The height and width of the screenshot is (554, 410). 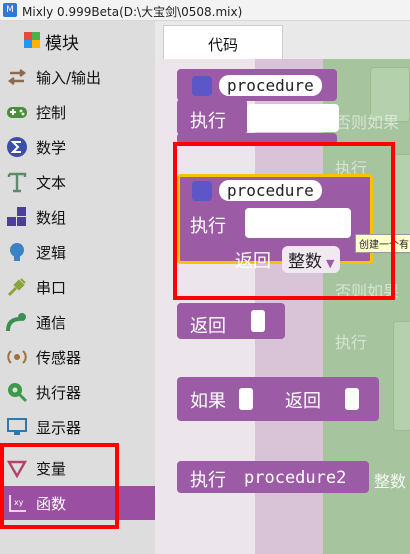 What do you see at coordinates (270, 85) in the screenshot?
I see `procedure-name-field: procedure` at bounding box center [270, 85].